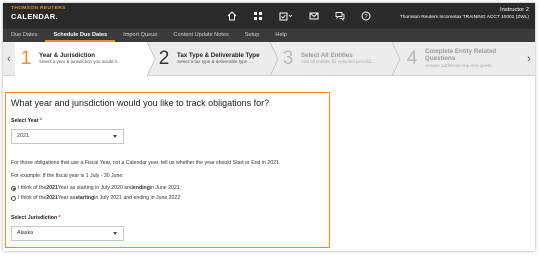  What do you see at coordinates (32, 188) in the screenshot?
I see `radio1-text-a: I think of the` at bounding box center [32, 188].